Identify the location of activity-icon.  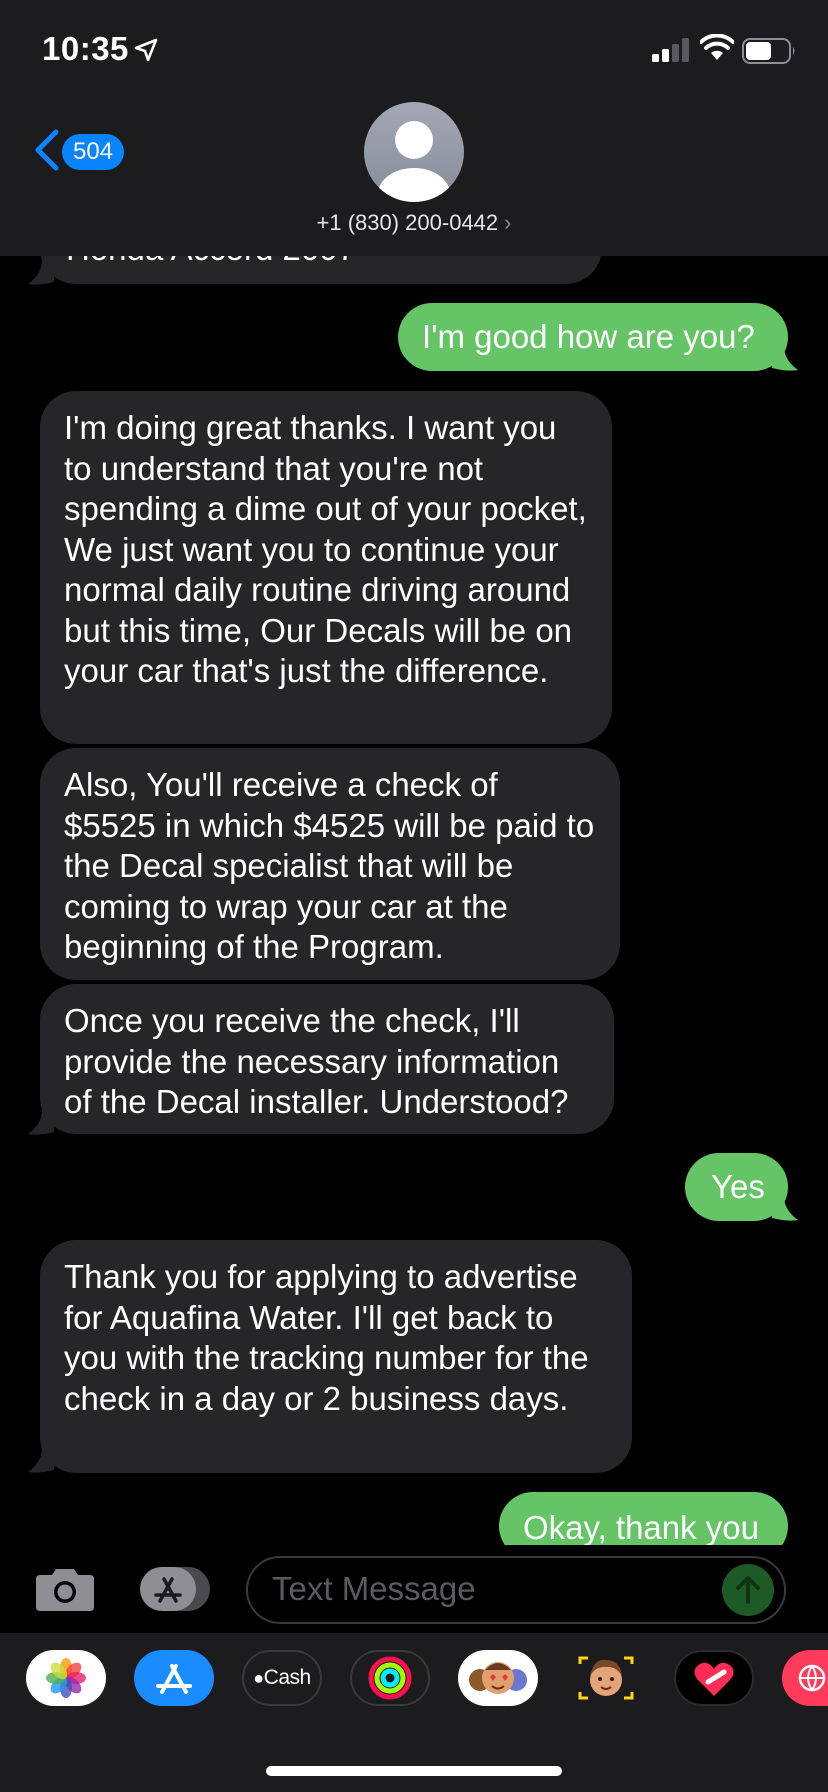
(390, 1678).